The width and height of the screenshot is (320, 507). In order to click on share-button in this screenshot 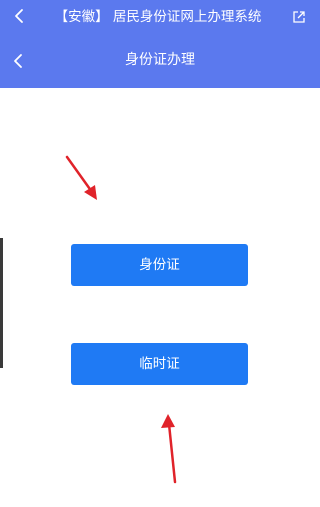, I will do `click(299, 17)`.